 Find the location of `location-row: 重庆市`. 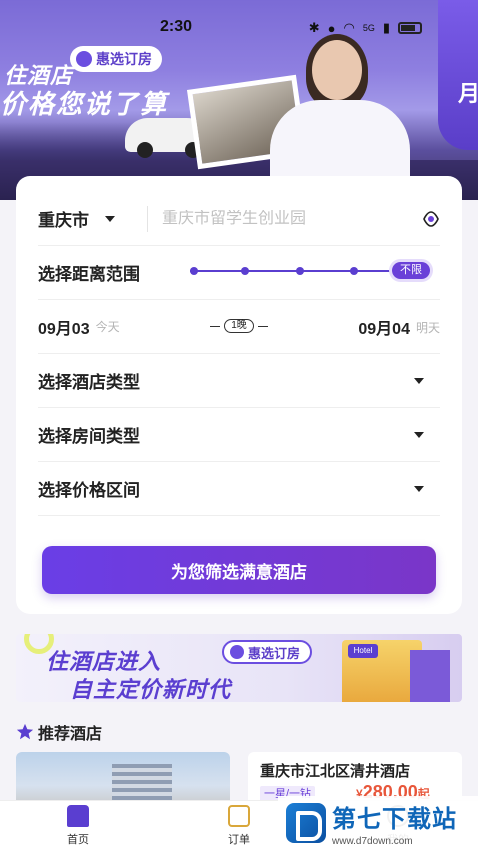

location-row: 重庆市 is located at coordinates (239, 219).